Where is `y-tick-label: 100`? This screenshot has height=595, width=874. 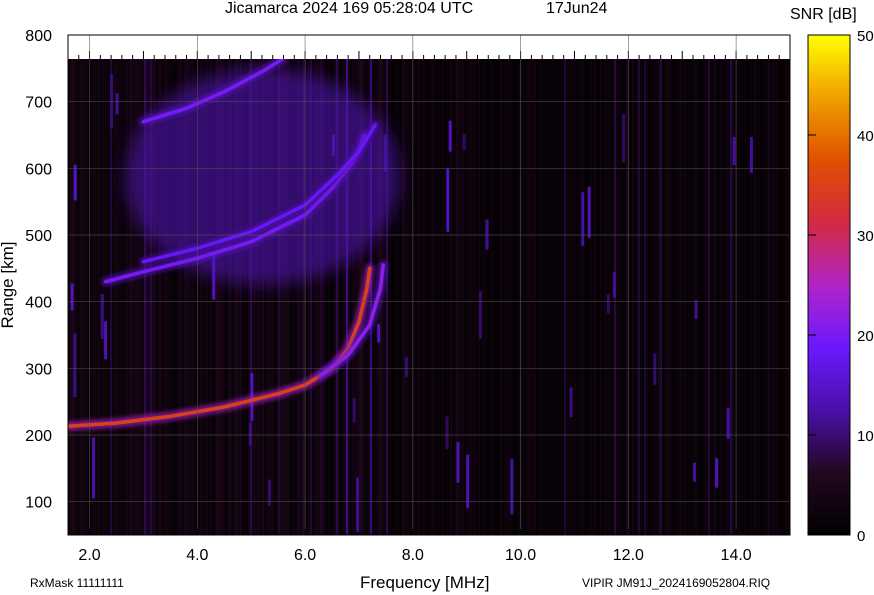
y-tick-label: 100 is located at coordinates (38, 503).